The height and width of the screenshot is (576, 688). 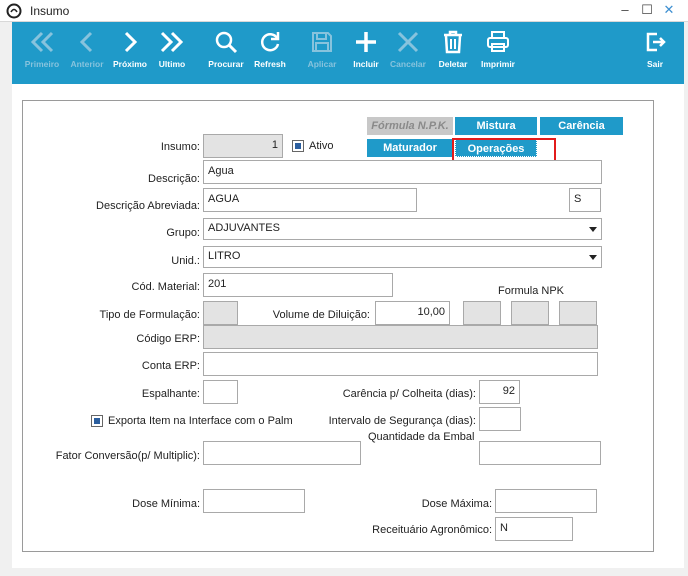 I want to click on flag-field: S, so click(x=585, y=200).